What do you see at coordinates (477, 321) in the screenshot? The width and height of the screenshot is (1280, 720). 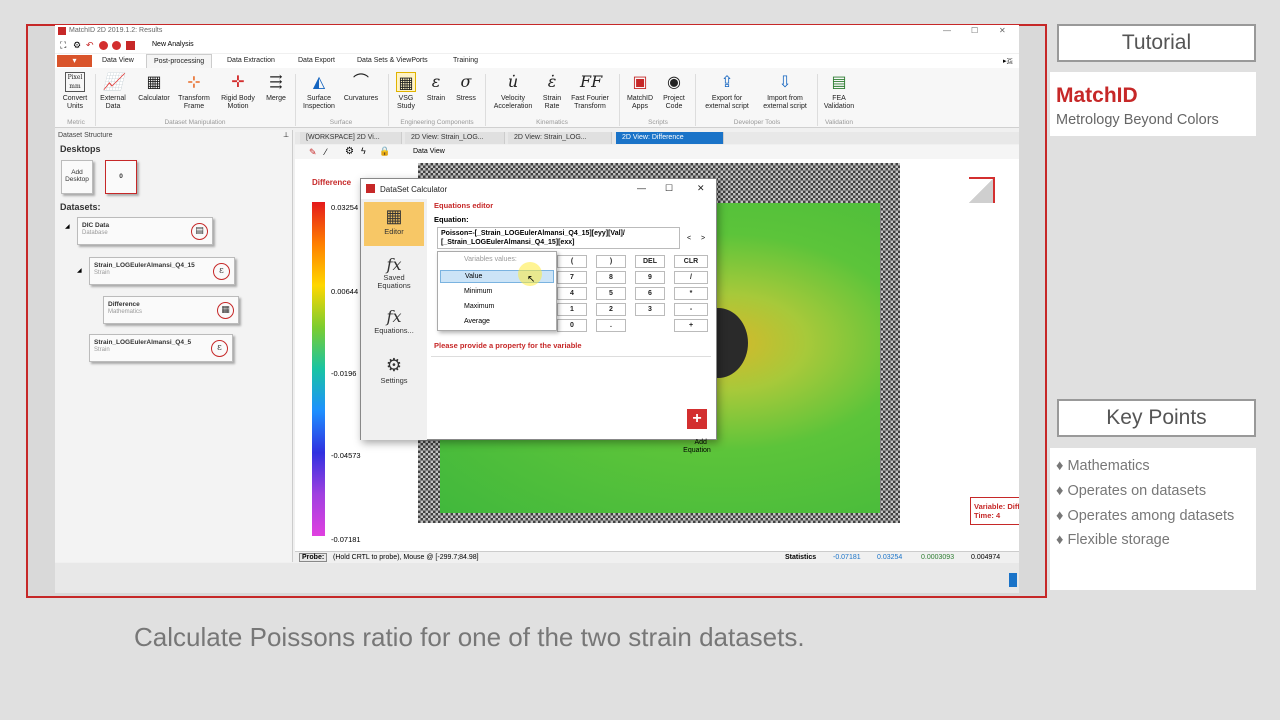 I see `option-average: Average` at bounding box center [477, 321].